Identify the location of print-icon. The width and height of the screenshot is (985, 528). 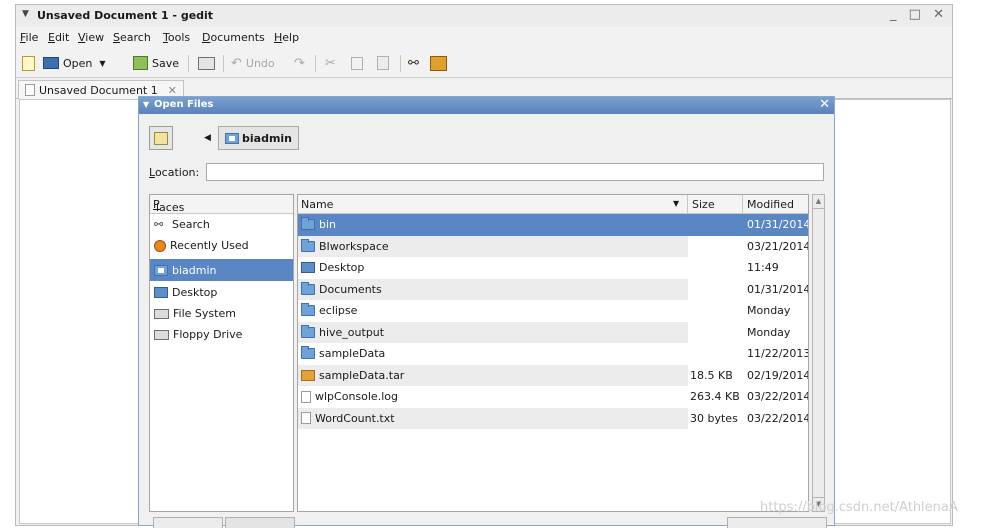
(206, 63).